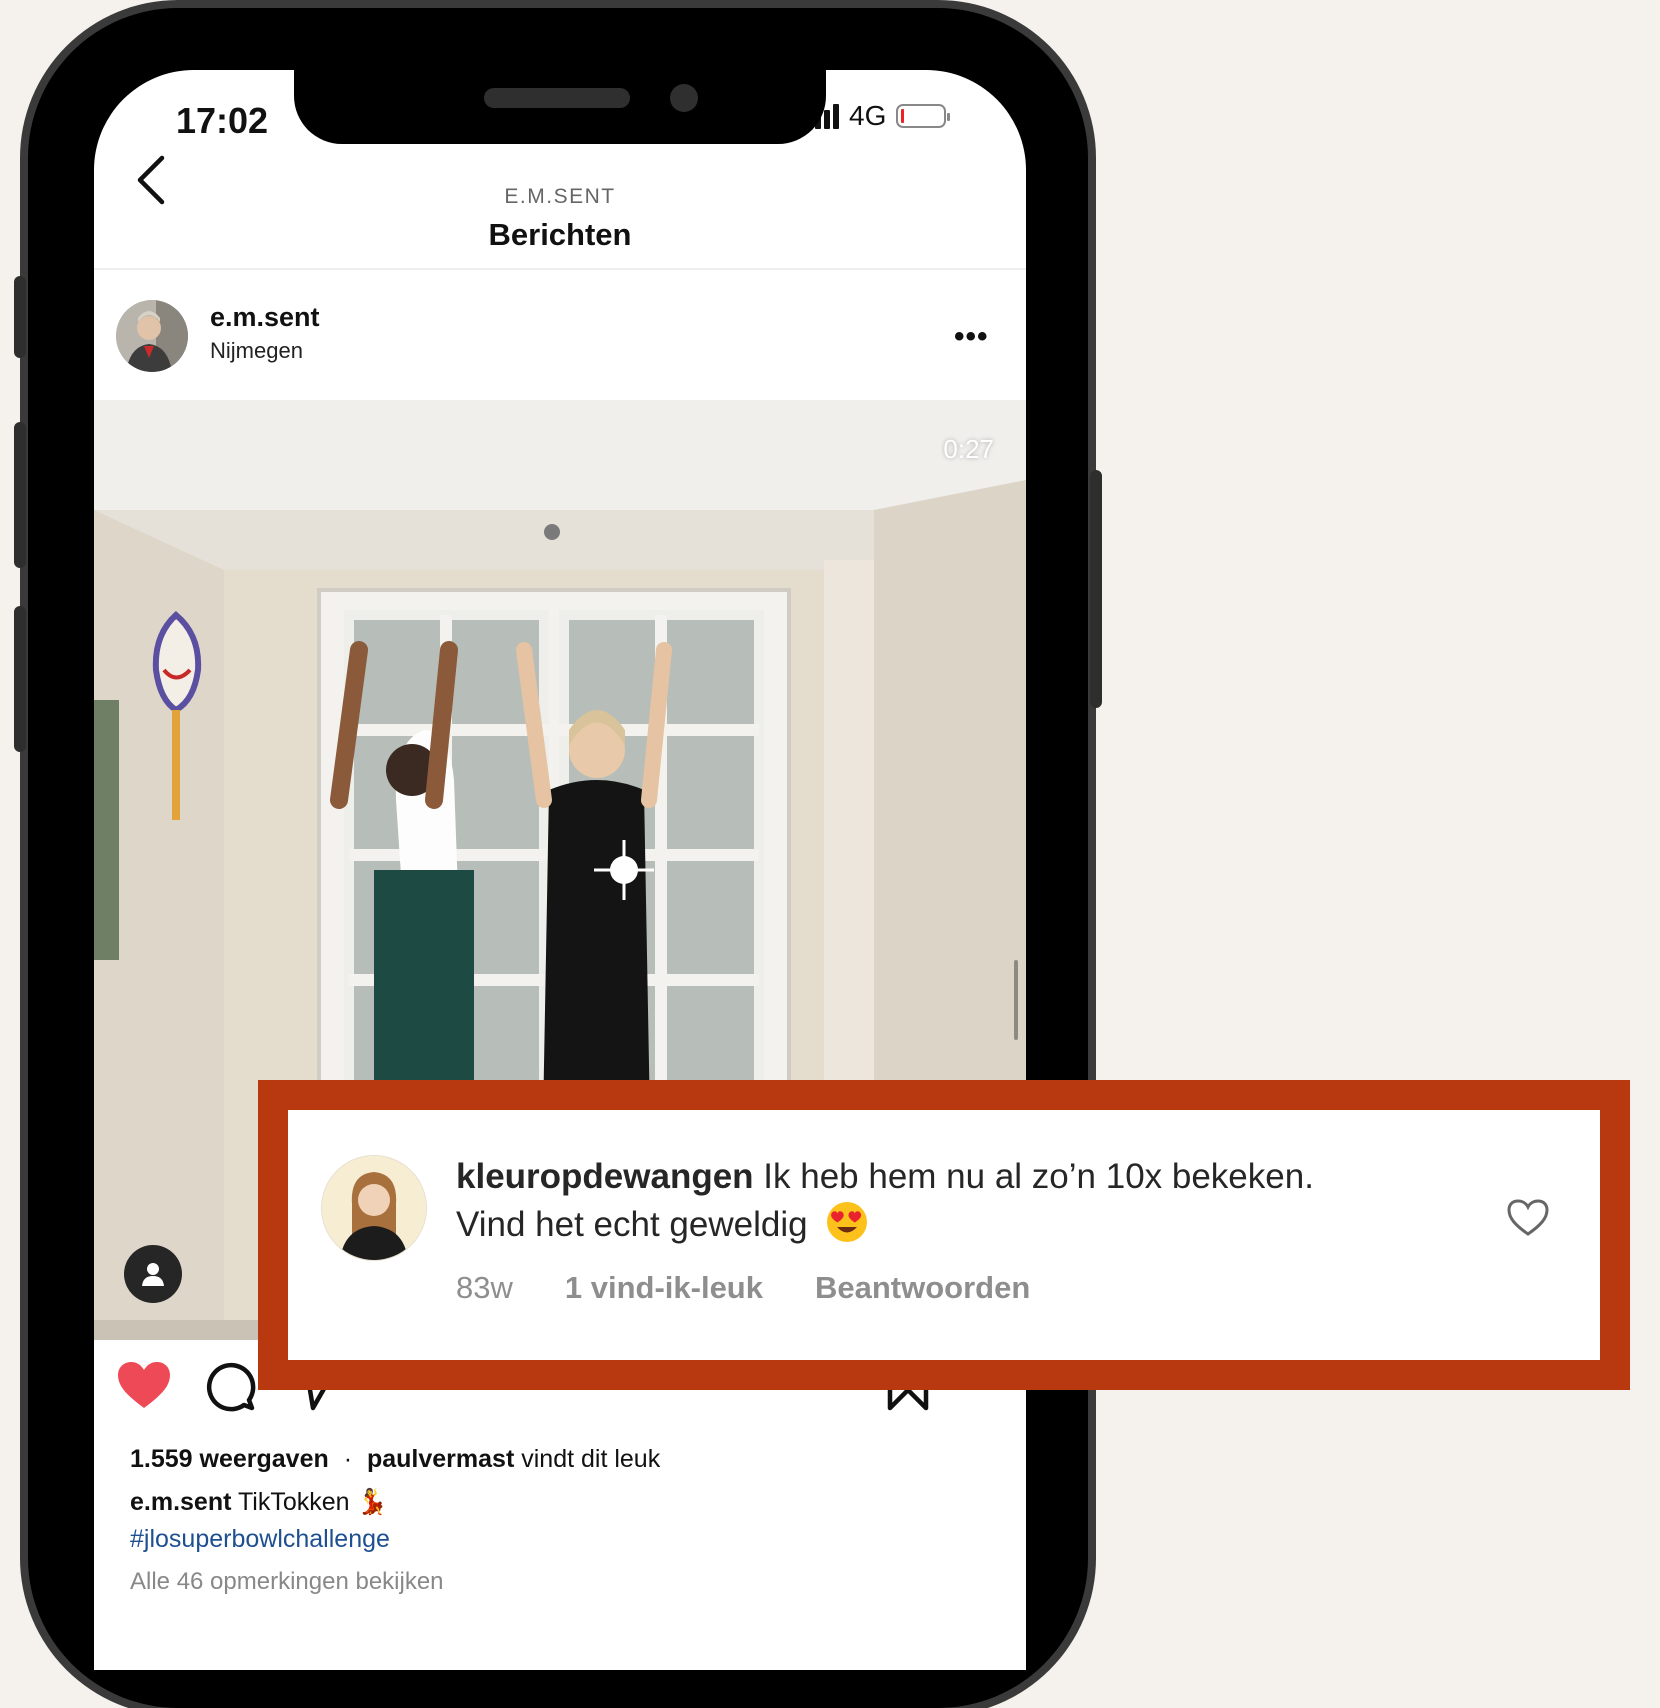 Image resolution: width=1660 pixels, height=1708 pixels. Describe the element at coordinates (560, 170) in the screenshot. I see `navigation-bar: E.M.SENT Berichten` at that location.